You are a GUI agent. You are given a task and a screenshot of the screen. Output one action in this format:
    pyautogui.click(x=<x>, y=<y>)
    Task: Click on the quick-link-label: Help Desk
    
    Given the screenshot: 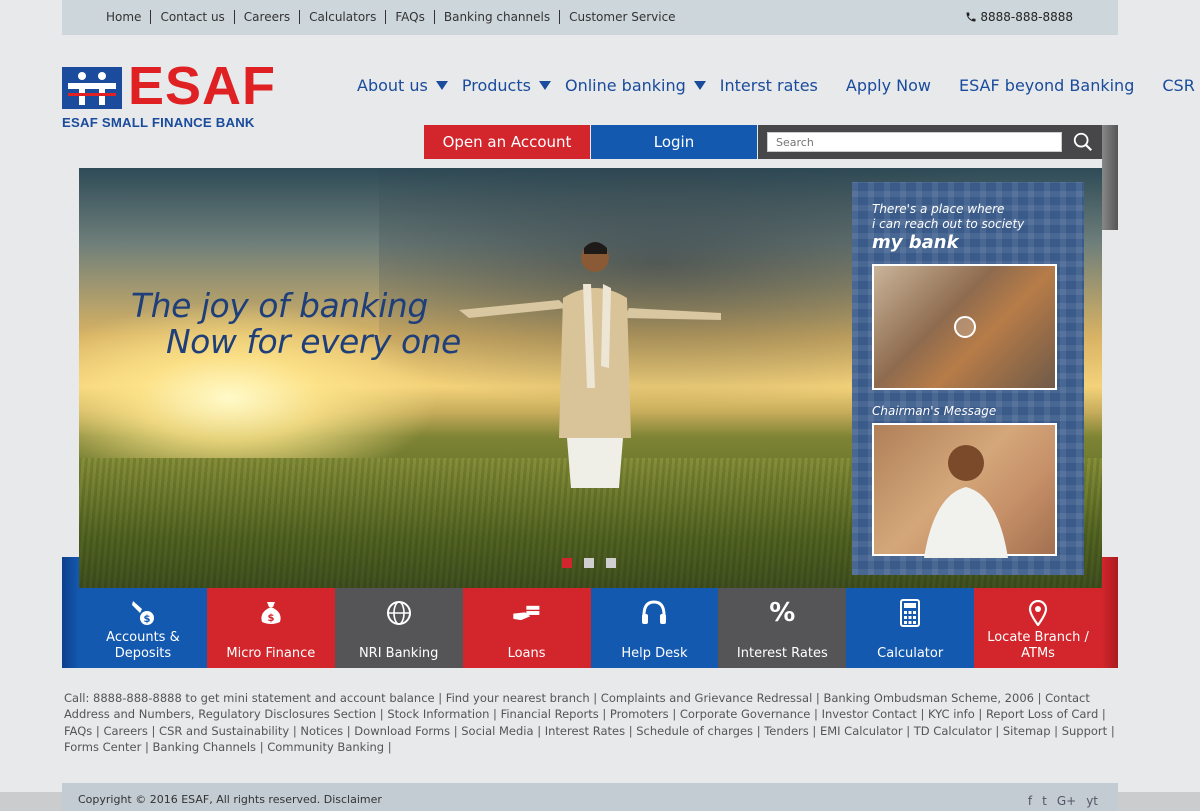 What is the action you would take?
    pyautogui.click(x=654, y=653)
    